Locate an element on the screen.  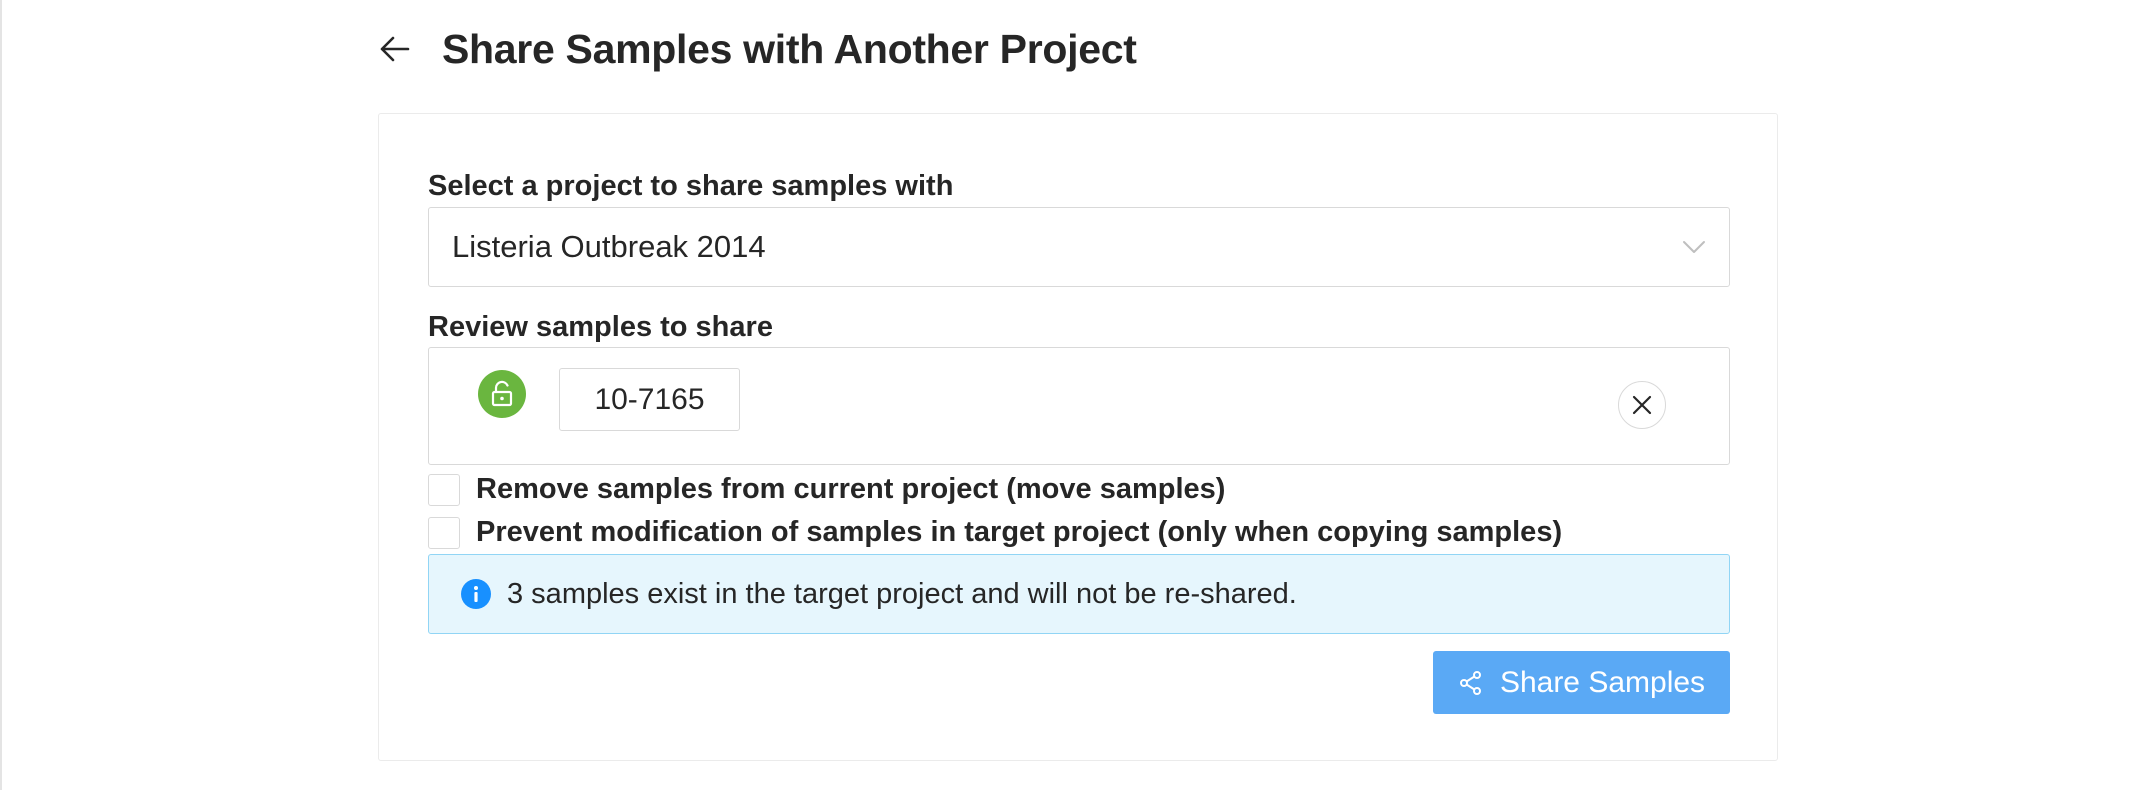
project-select-value: Listeria Outbreak 2014 is located at coordinates (609, 246).